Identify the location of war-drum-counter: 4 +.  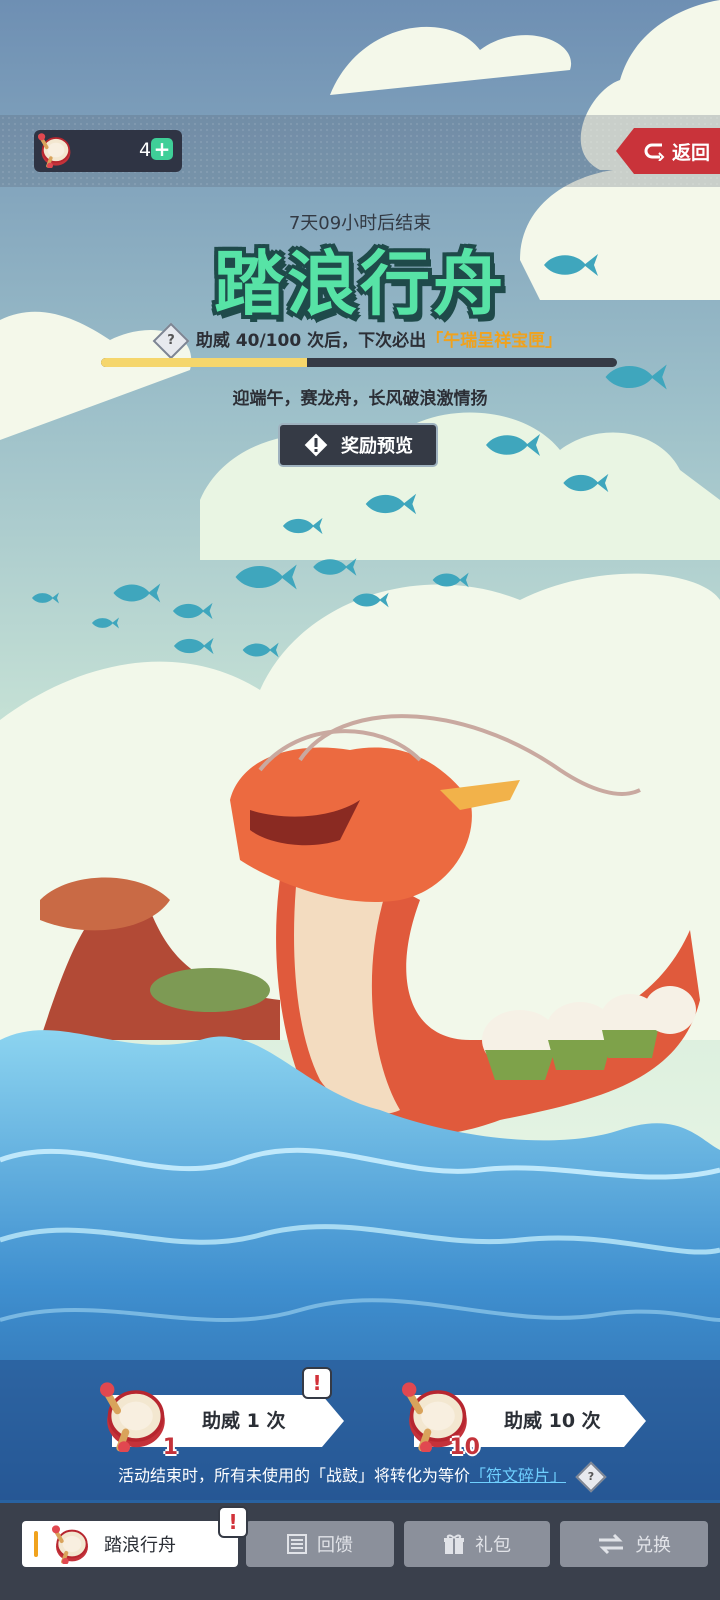
(108, 151).